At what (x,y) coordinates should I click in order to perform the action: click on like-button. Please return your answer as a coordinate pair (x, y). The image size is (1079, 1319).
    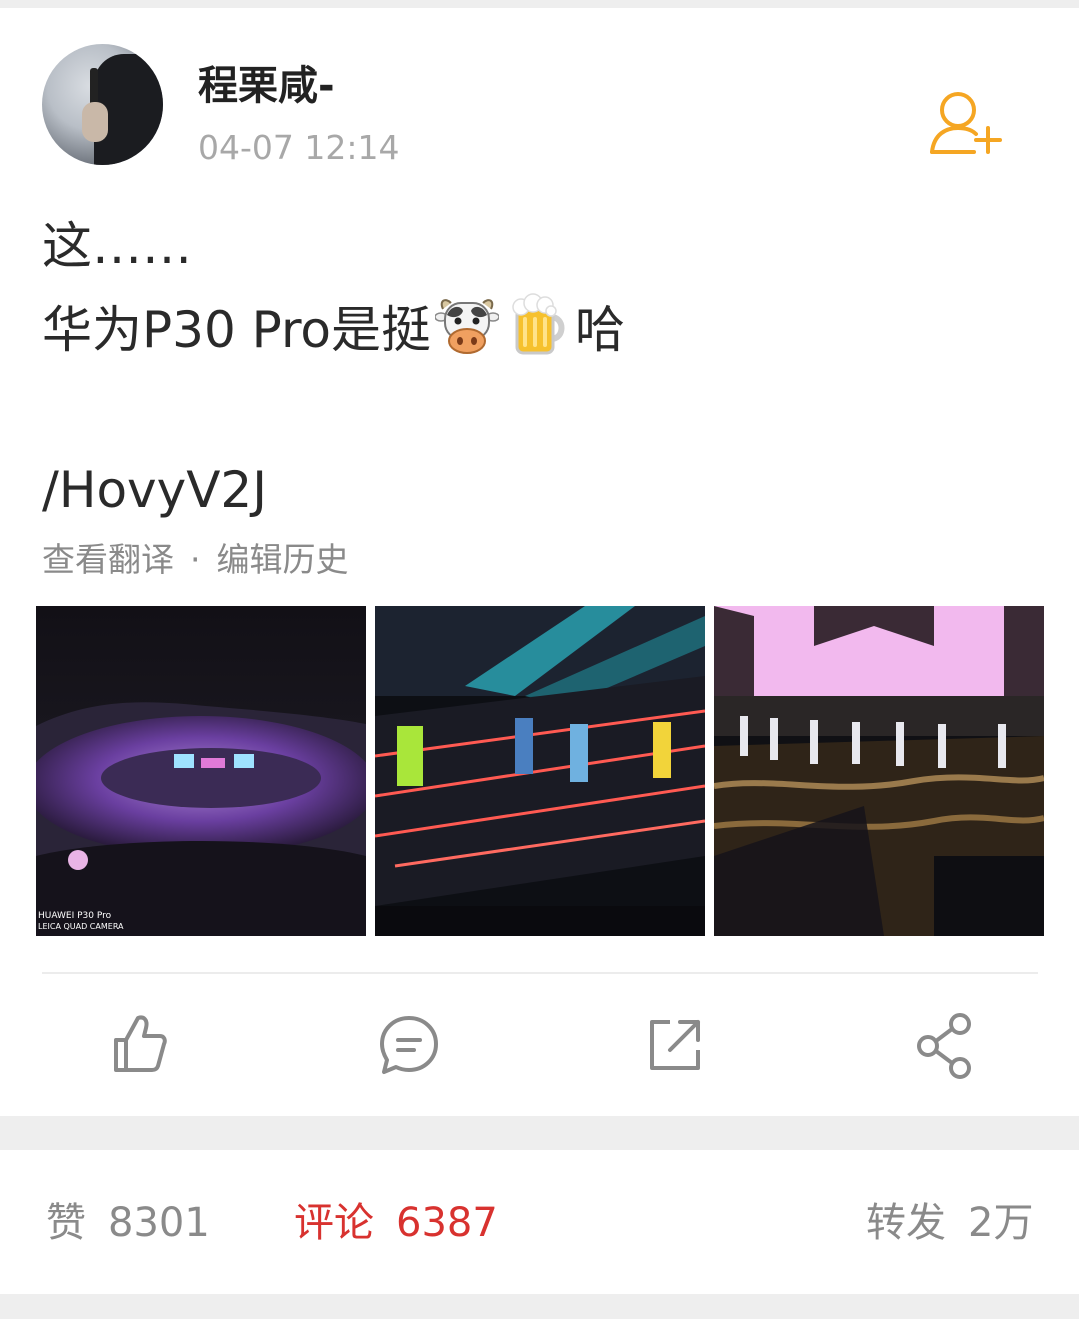
    Looking at the image, I should click on (139, 1045).